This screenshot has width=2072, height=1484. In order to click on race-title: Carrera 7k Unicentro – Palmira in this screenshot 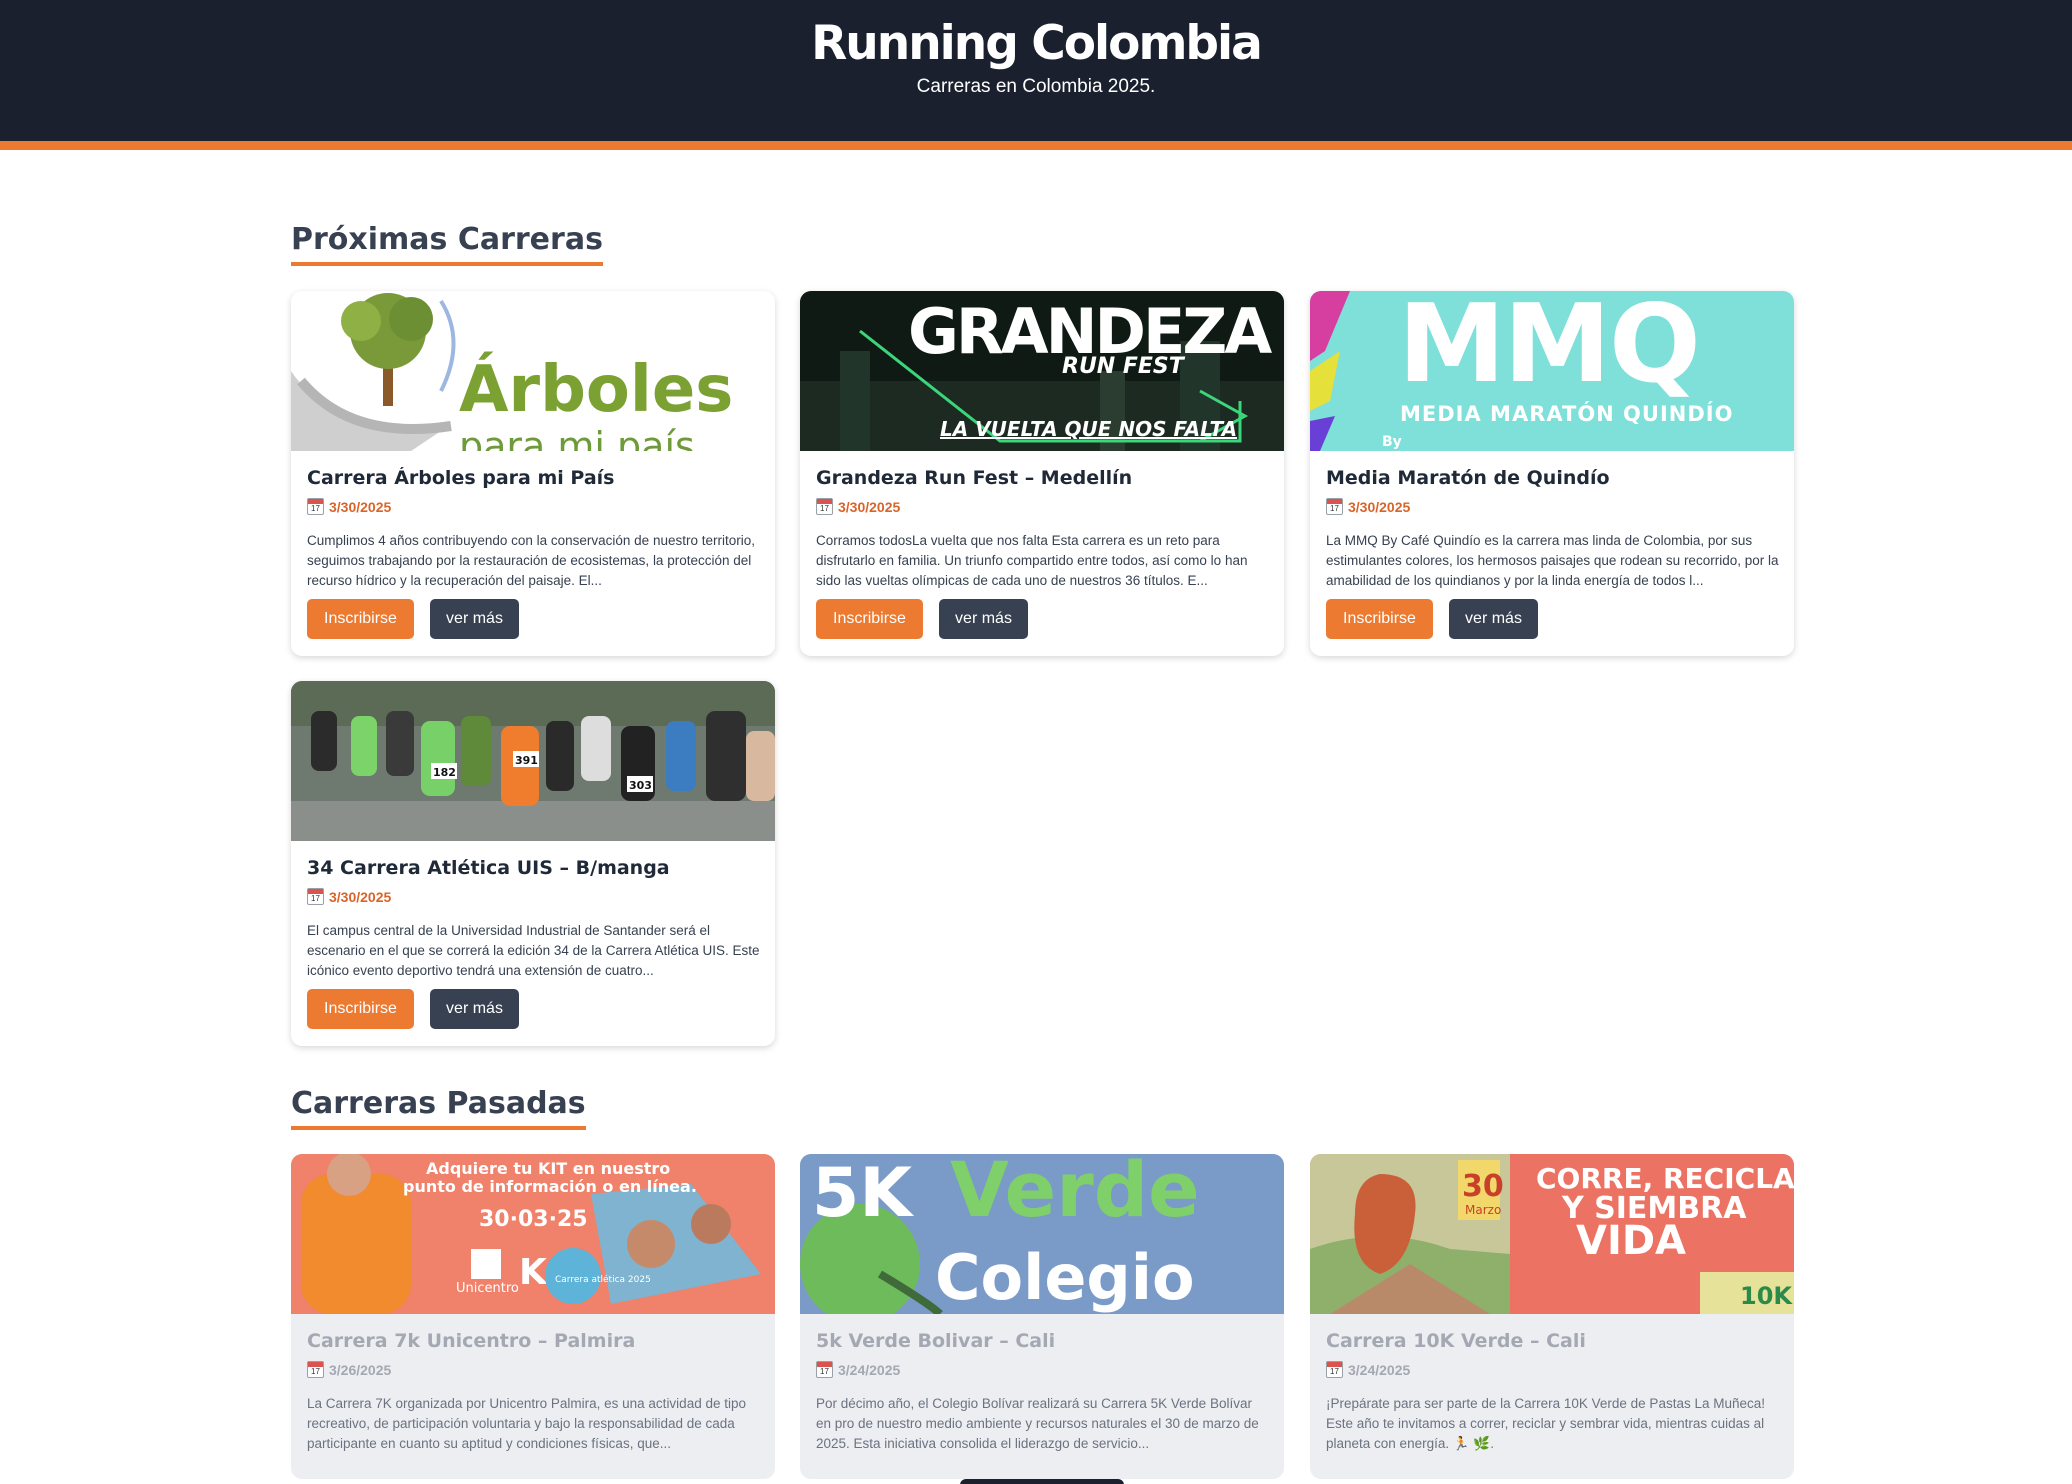, I will do `click(471, 1341)`.